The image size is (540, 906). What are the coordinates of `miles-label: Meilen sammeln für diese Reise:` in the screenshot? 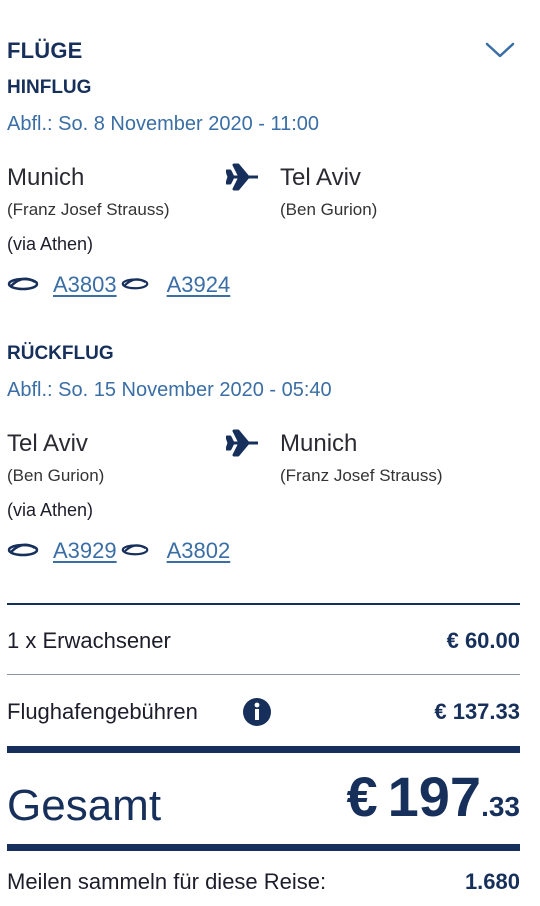 It's located at (167, 881).